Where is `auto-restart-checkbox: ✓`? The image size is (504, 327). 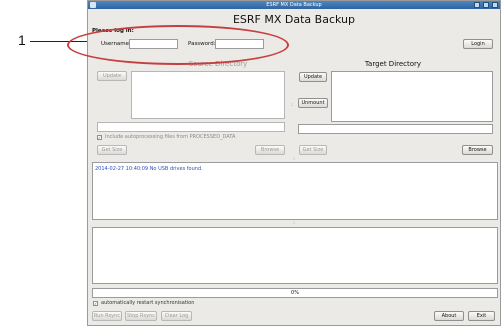 auto-restart-checkbox: ✓ is located at coordinates (95, 303).